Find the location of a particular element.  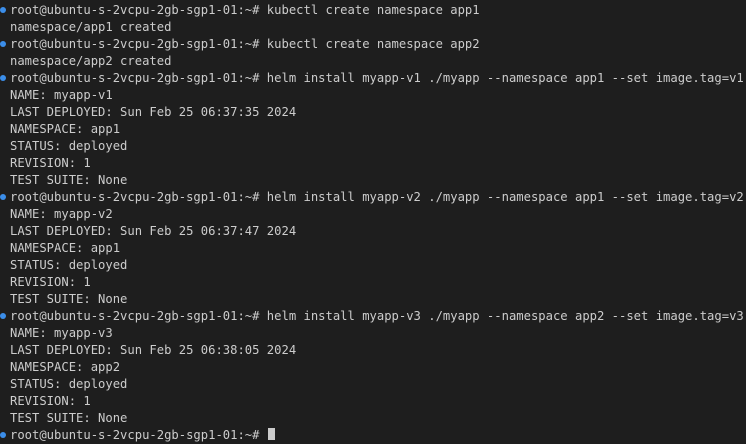

line-text: namespace/app1 created is located at coordinates (91, 27).